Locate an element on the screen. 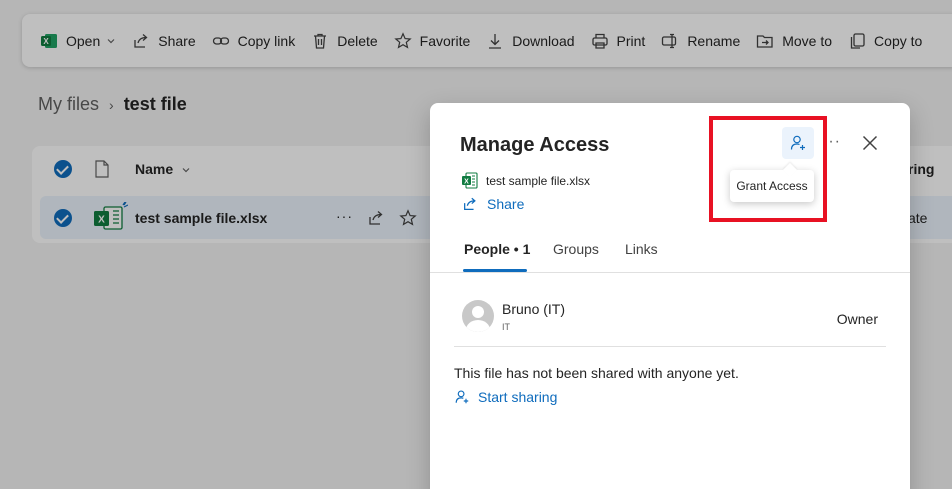  highlight-box is located at coordinates (768, 169).